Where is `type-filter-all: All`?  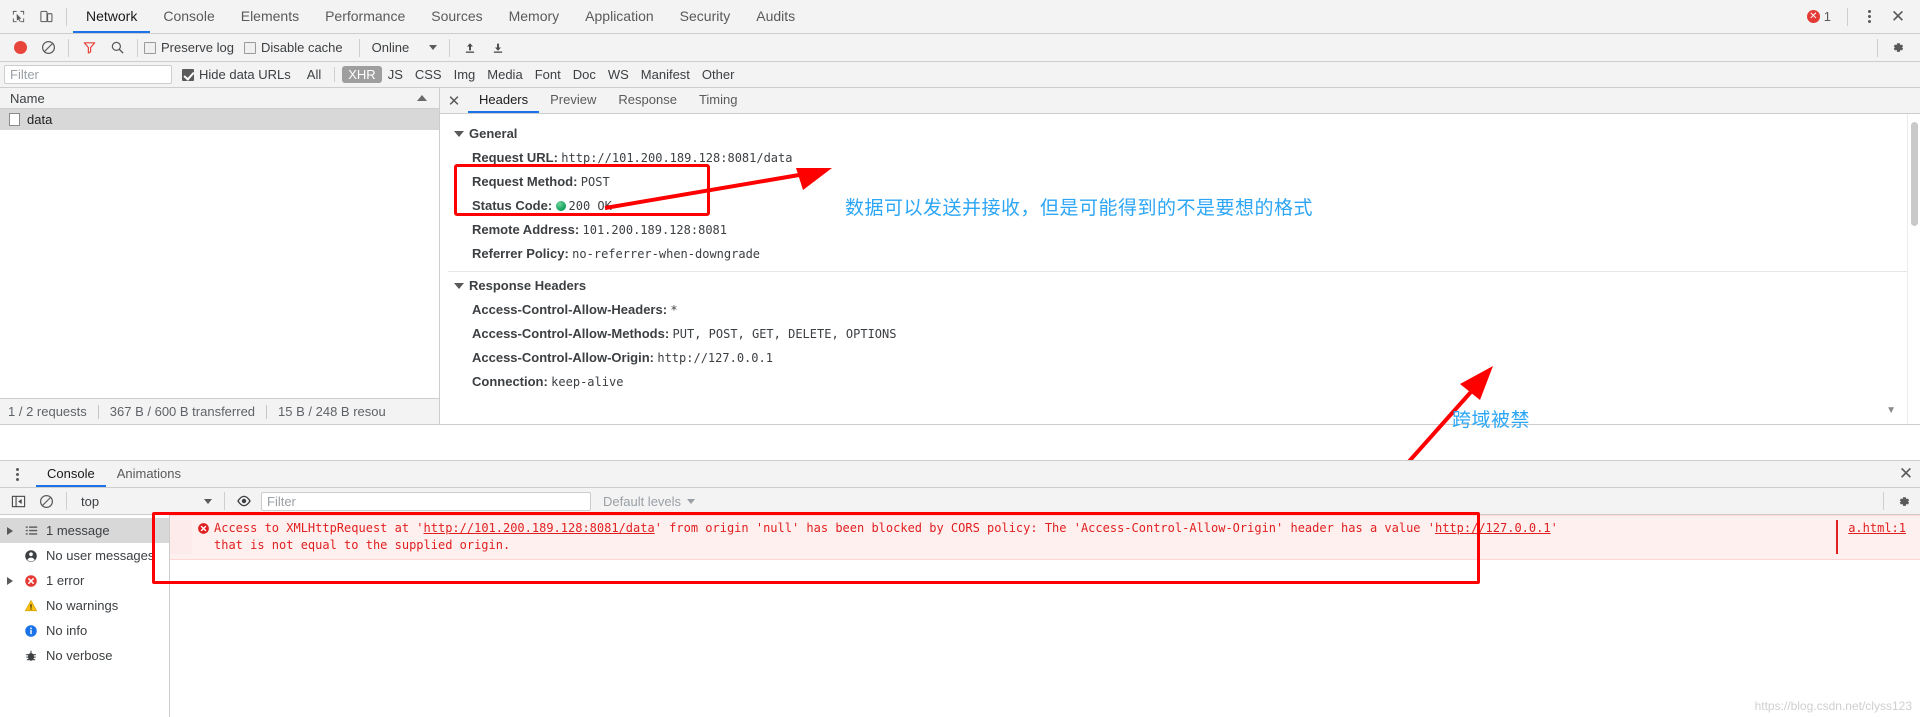
type-filter-all: All is located at coordinates (314, 74).